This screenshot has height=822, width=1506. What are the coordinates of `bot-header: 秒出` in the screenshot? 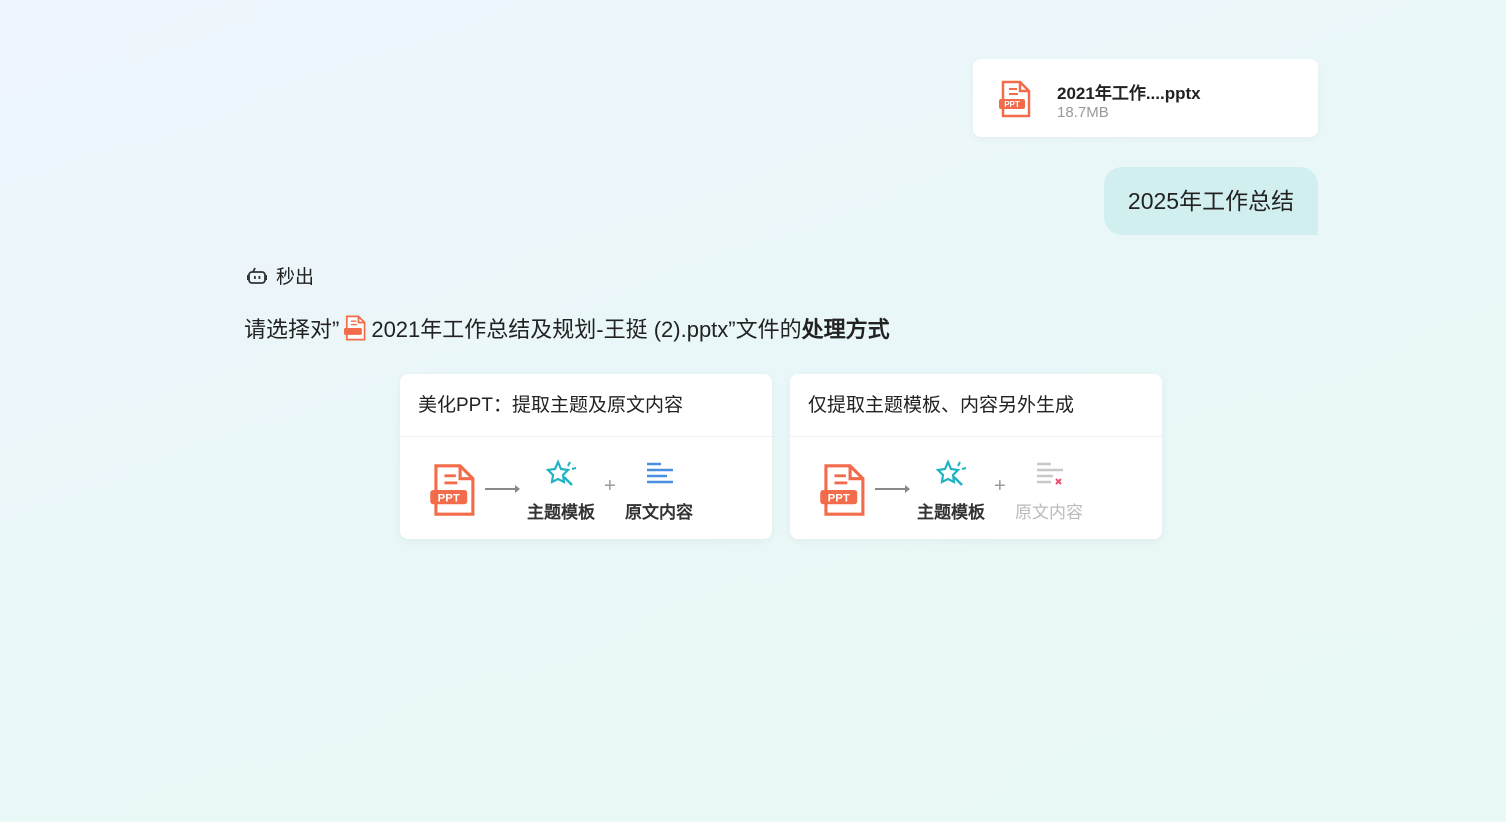 It's located at (280, 275).